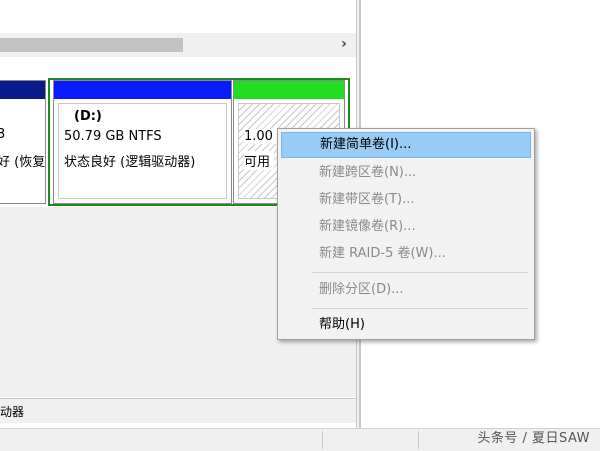  What do you see at coordinates (259, 160) in the screenshot?
I see `free-space-status: 可用` at bounding box center [259, 160].